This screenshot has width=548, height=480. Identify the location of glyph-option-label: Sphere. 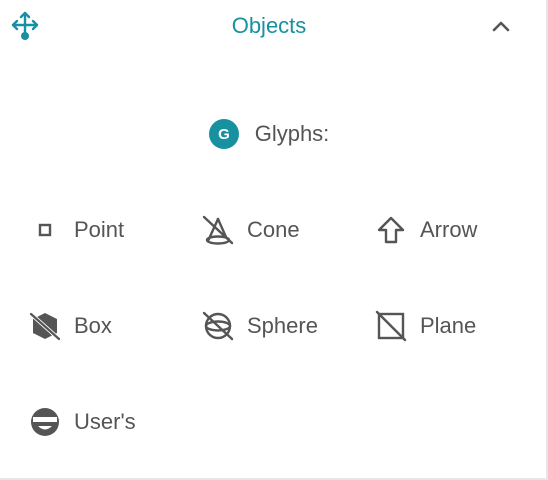
(282, 325).